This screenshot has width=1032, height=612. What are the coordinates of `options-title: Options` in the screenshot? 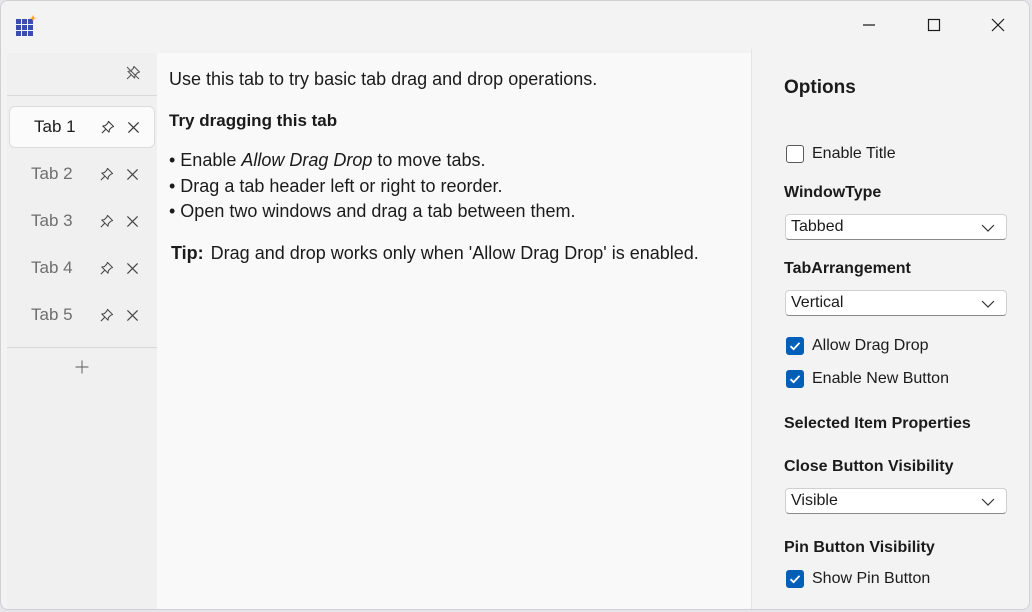 It's located at (820, 87).